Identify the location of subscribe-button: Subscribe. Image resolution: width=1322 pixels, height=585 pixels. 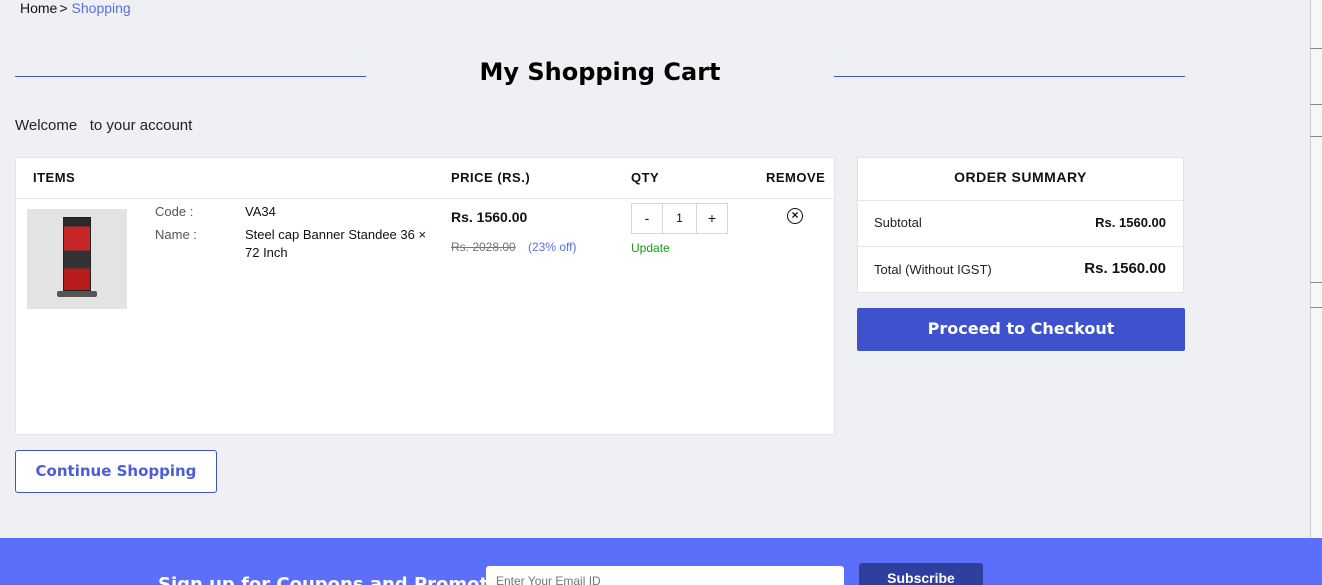
(921, 574).